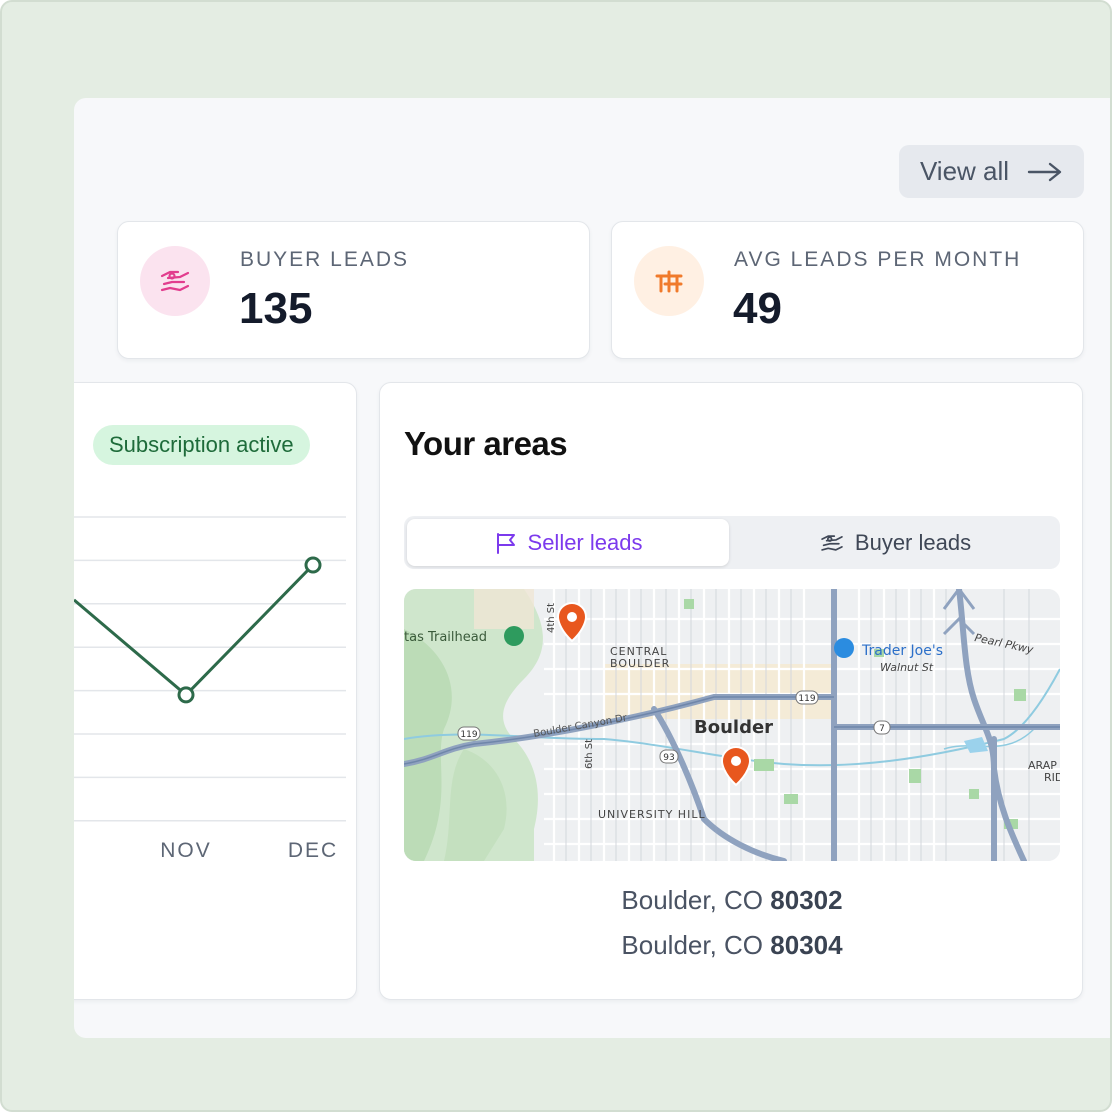  Describe the element at coordinates (276, 308) in the screenshot. I see `stat-value: 135` at that location.